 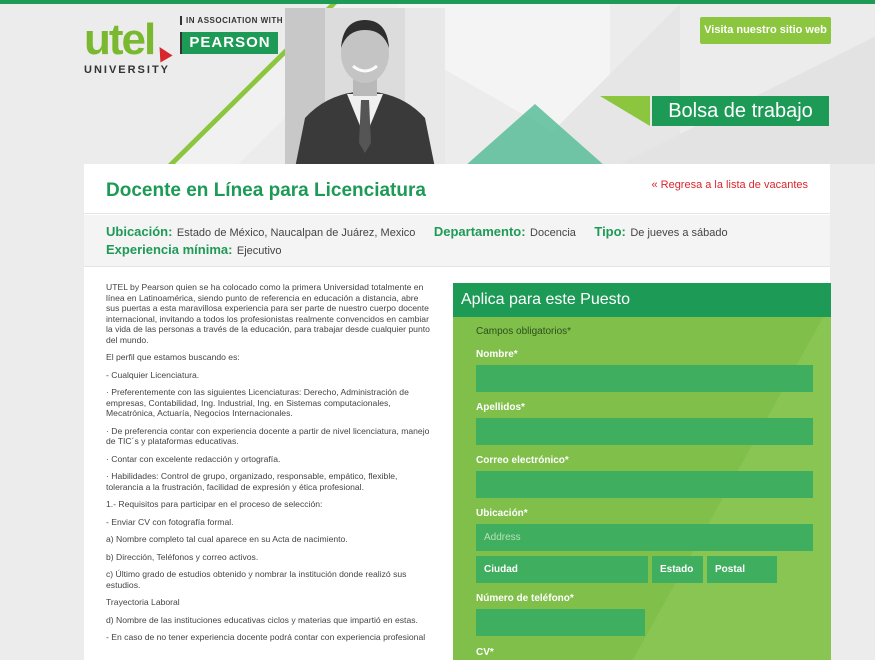 I want to click on logo-pearson-text: PEARSON, so click(x=229, y=43).